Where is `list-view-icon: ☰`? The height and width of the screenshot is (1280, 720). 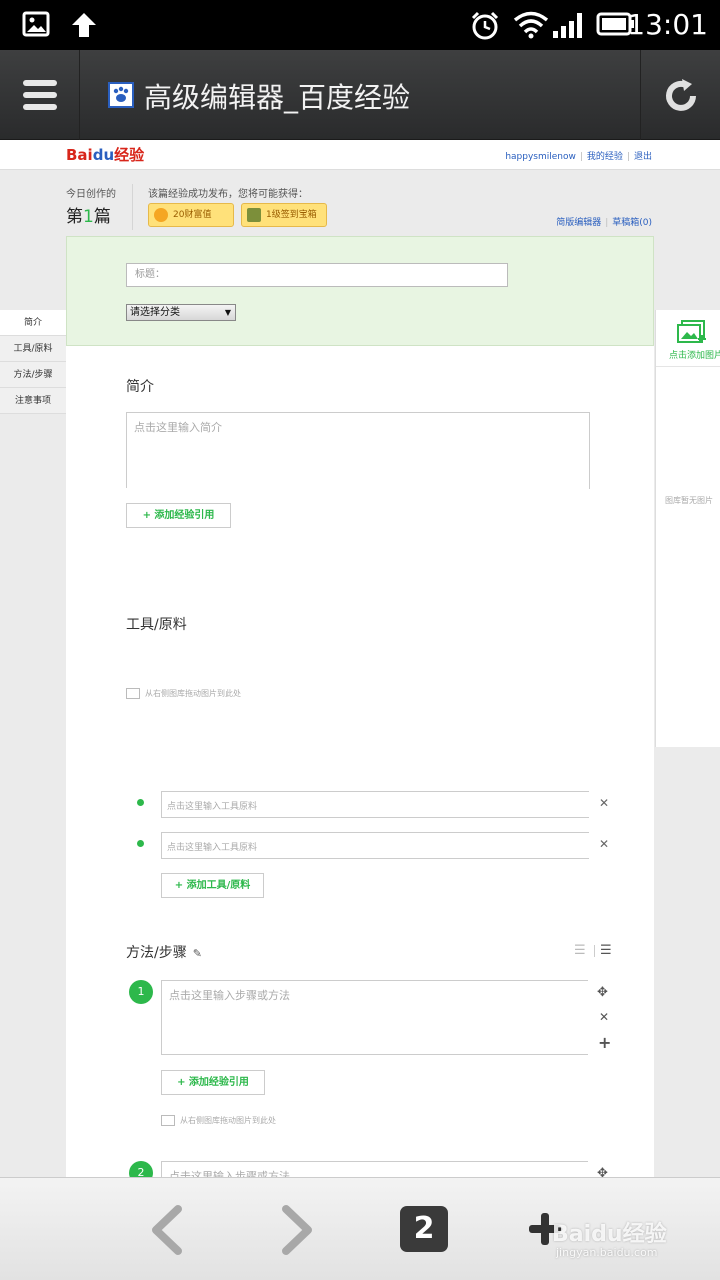 list-view-icon: ☰ is located at coordinates (606, 950).